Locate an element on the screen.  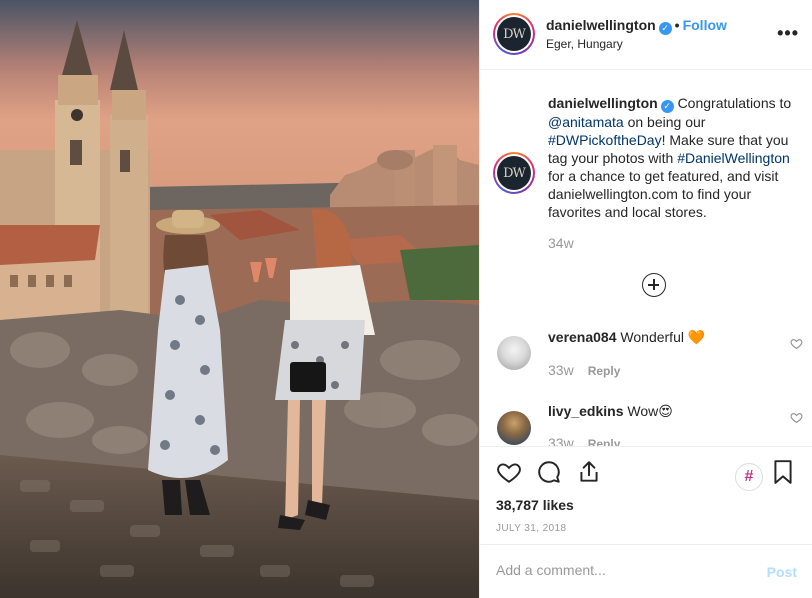
comment-item: livy_edkins Wow😍 is located at coordinates (610, 411).